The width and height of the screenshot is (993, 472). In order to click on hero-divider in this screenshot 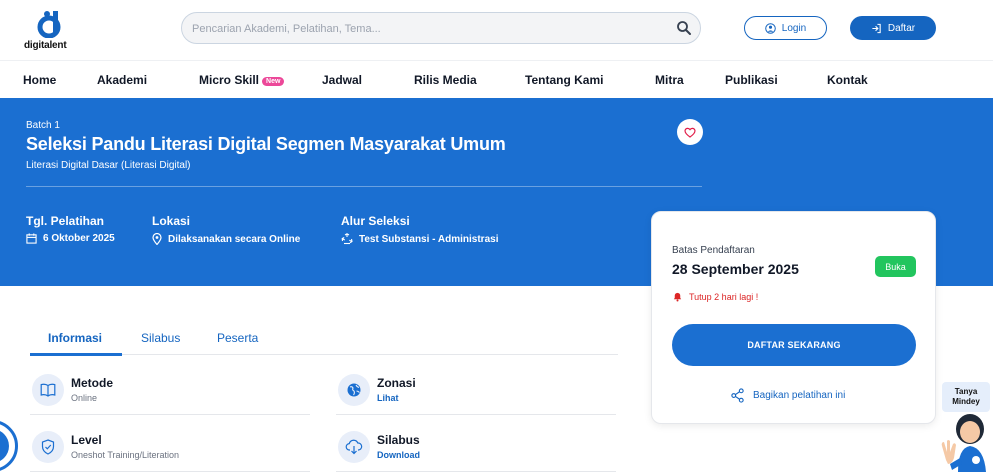, I will do `click(364, 186)`.